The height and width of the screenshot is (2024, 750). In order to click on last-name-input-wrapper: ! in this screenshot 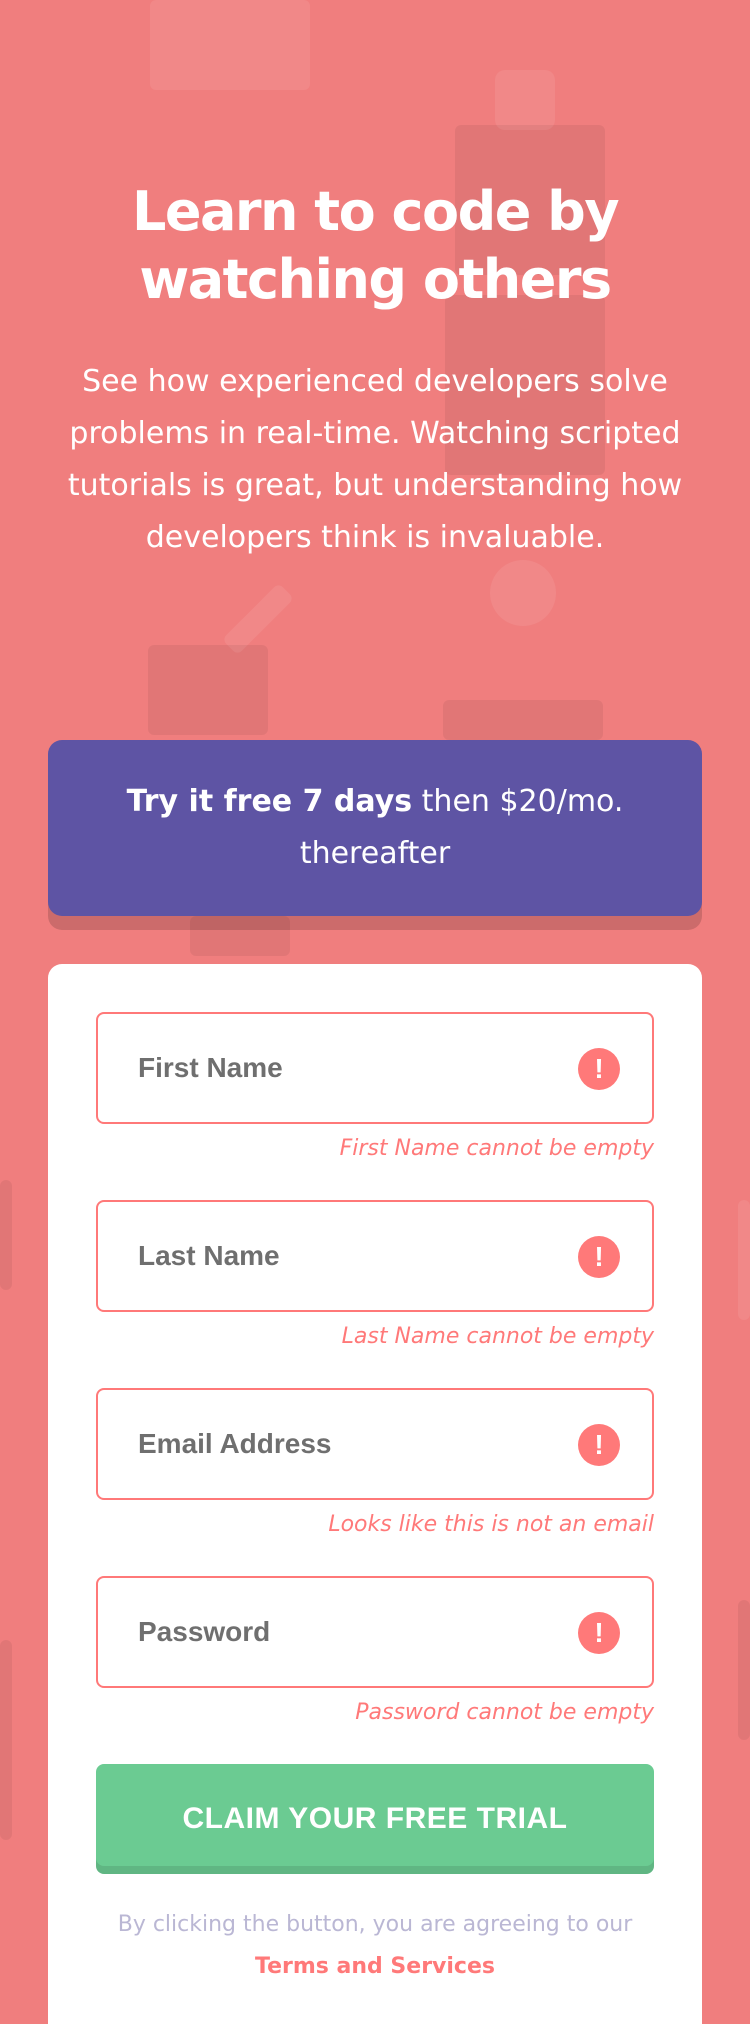, I will do `click(375, 1256)`.